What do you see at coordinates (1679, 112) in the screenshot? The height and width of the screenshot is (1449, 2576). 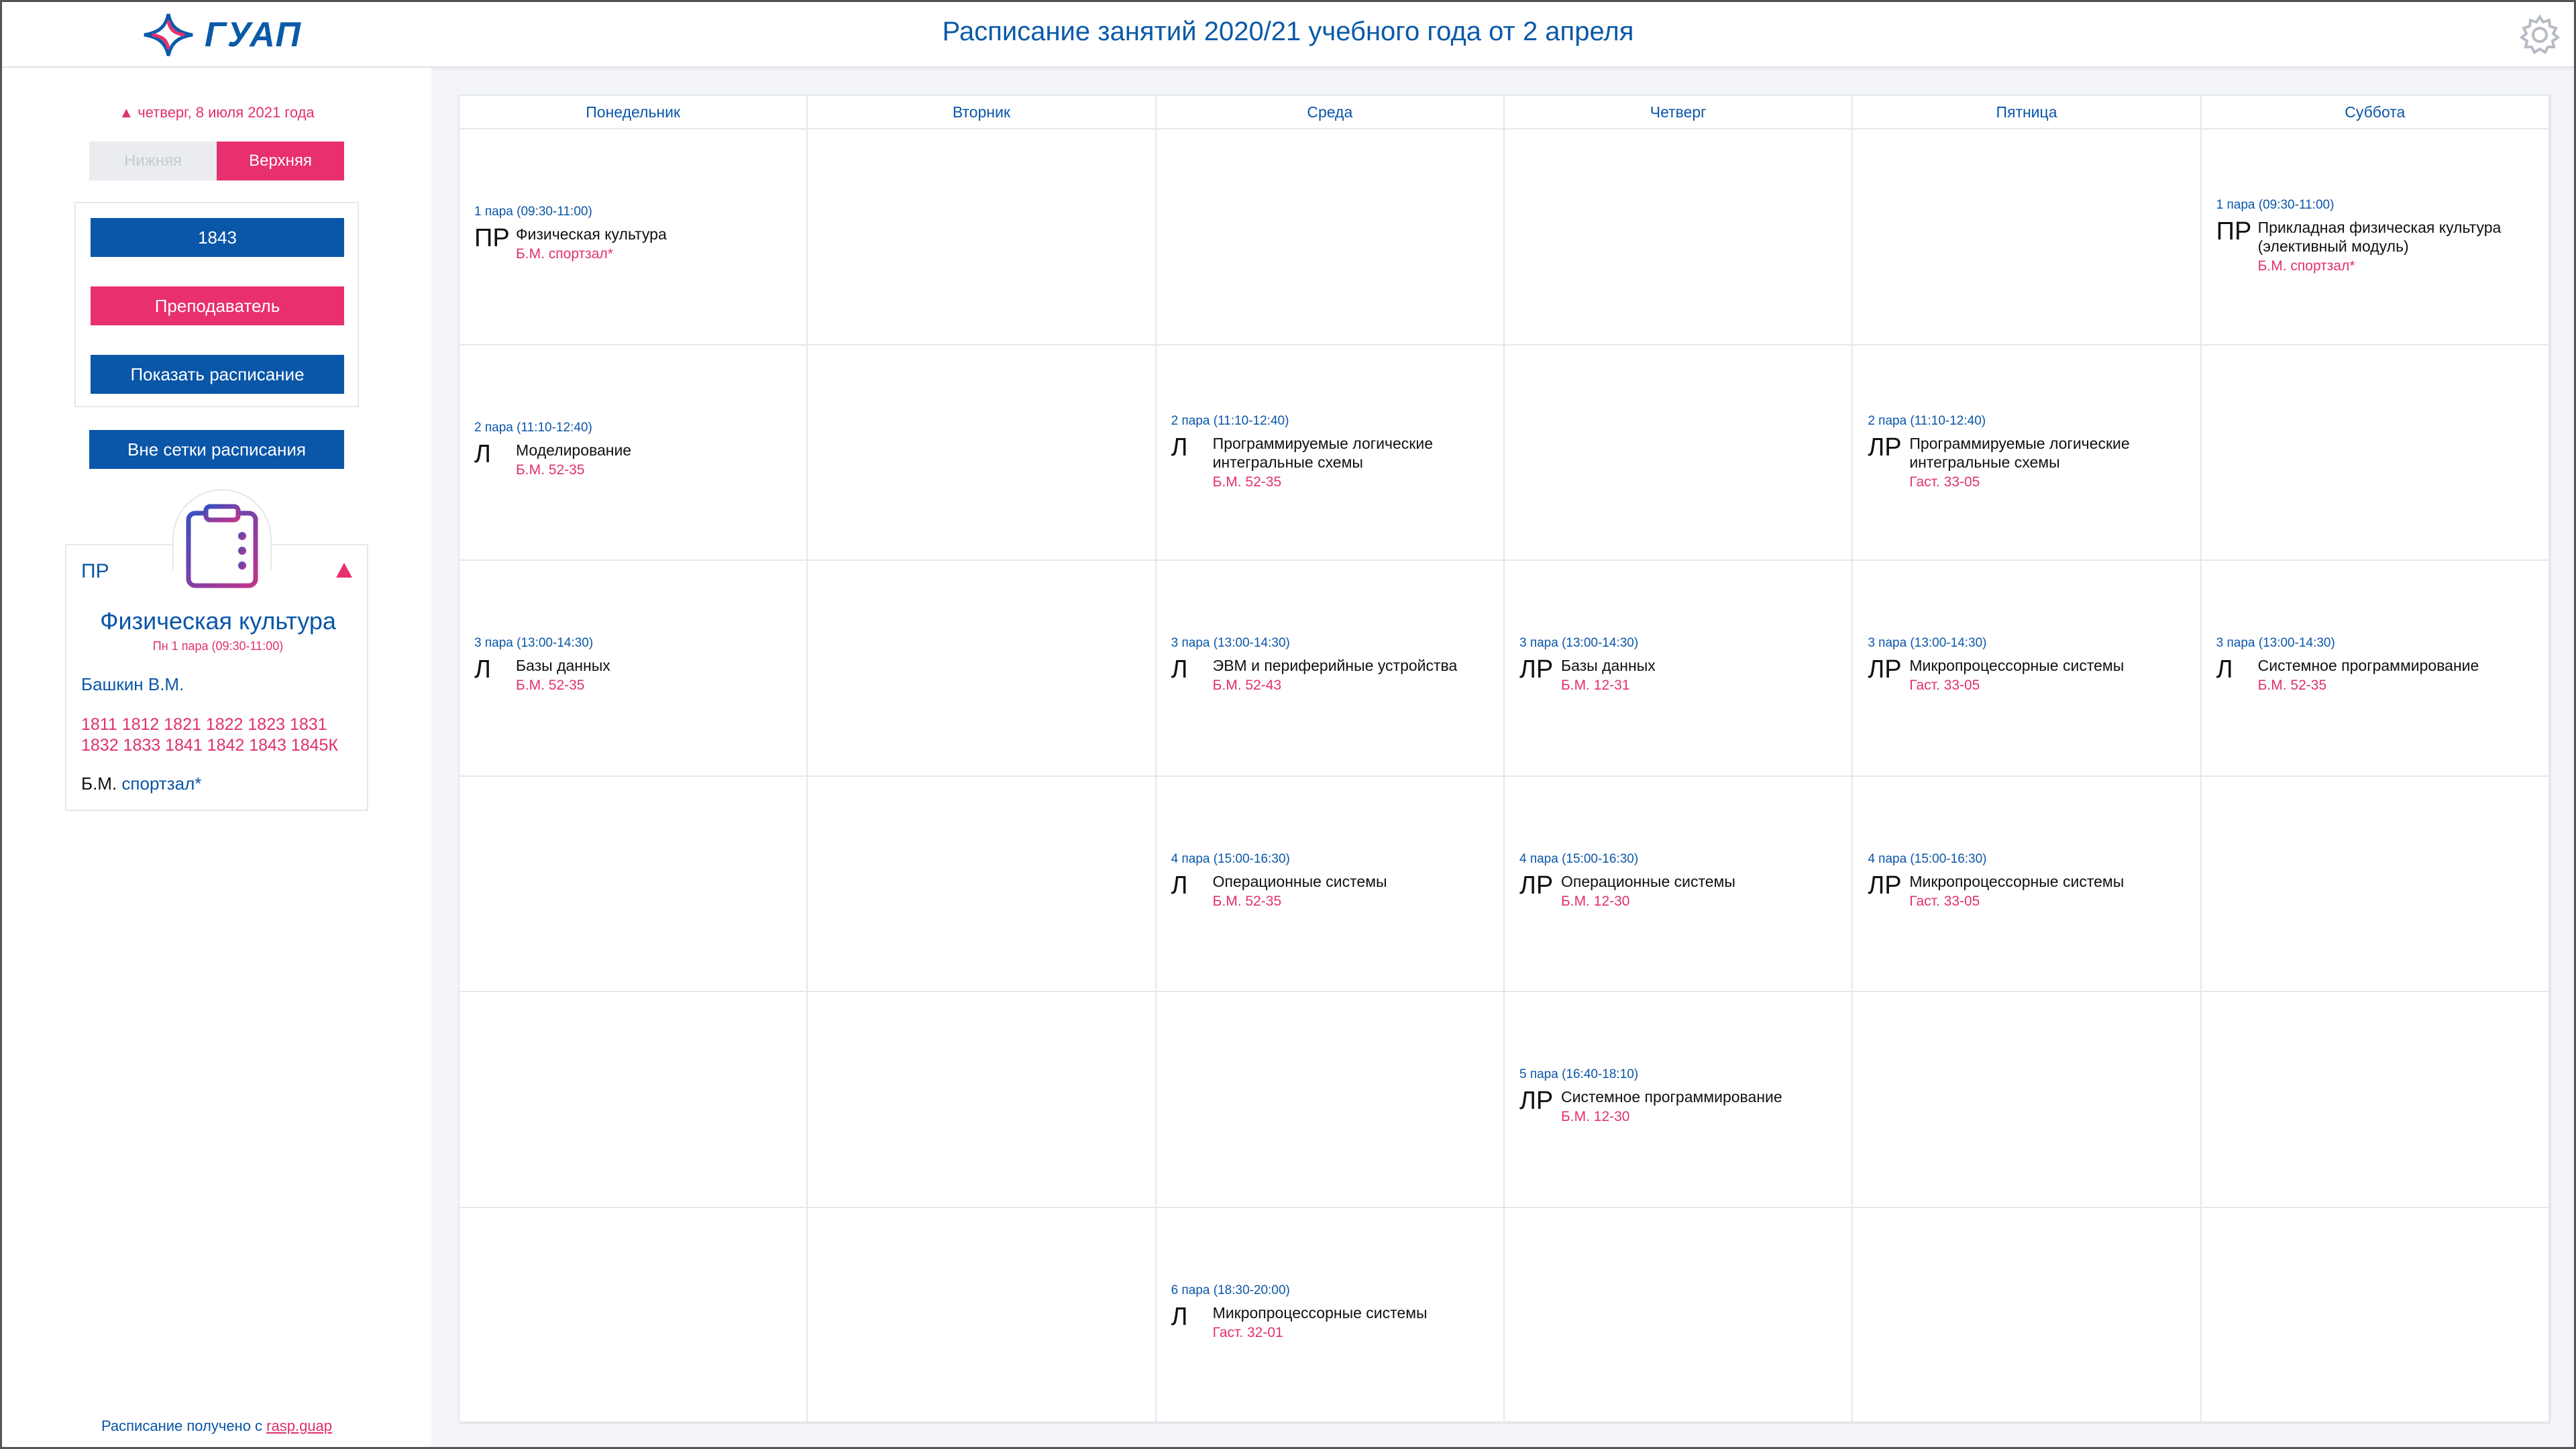 I see `day-header: Четверг` at bounding box center [1679, 112].